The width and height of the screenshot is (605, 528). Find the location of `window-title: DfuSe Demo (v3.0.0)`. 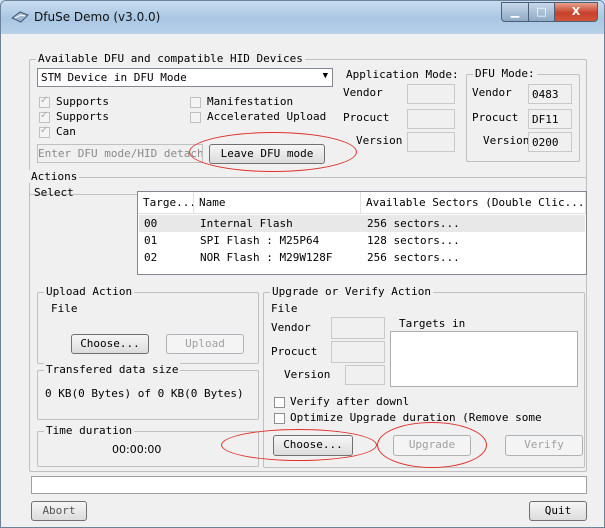

window-title: DfuSe Demo (v3.0.0) is located at coordinates (97, 17).